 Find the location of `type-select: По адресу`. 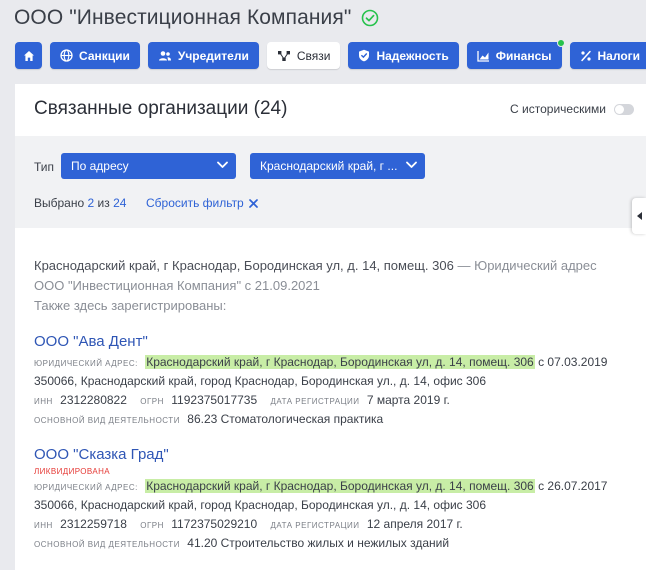

type-select: По адресу is located at coordinates (148, 166).